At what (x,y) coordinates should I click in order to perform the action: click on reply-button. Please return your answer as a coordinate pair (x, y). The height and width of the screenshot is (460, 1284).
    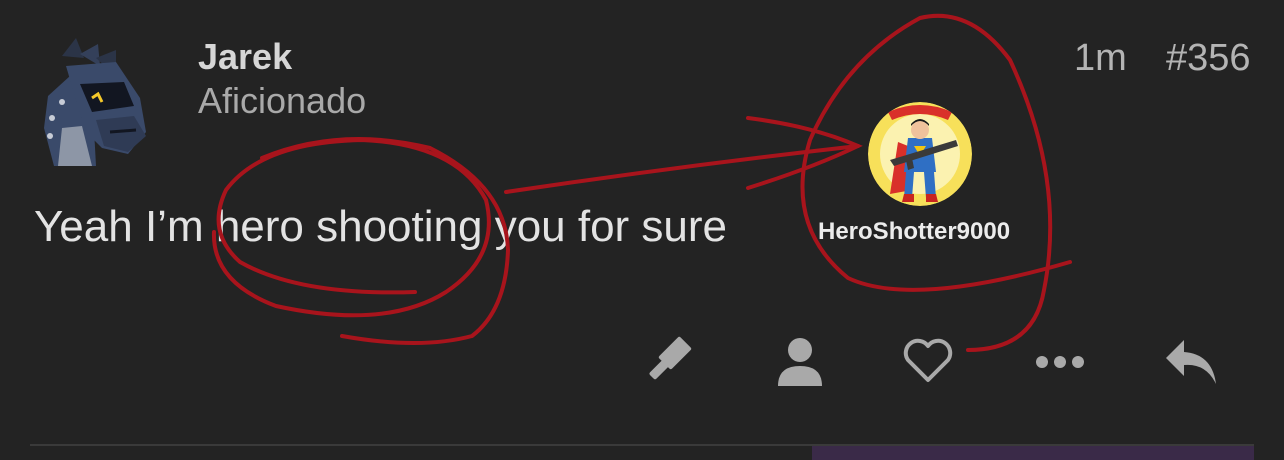
    Looking at the image, I should click on (1190, 360).